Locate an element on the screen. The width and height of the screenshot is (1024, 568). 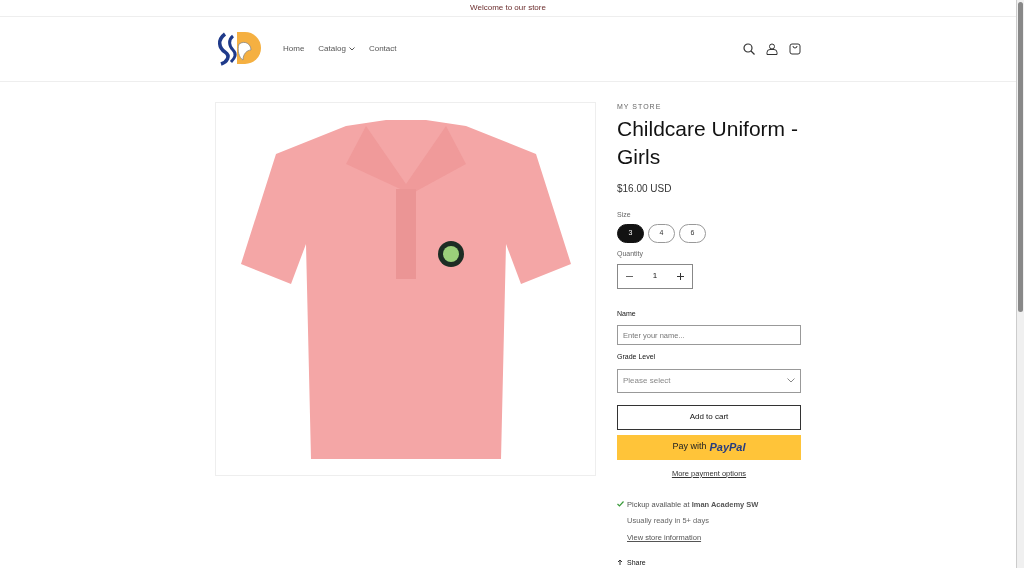
product-title: Childcare Uniform - Girls is located at coordinates (708, 142).